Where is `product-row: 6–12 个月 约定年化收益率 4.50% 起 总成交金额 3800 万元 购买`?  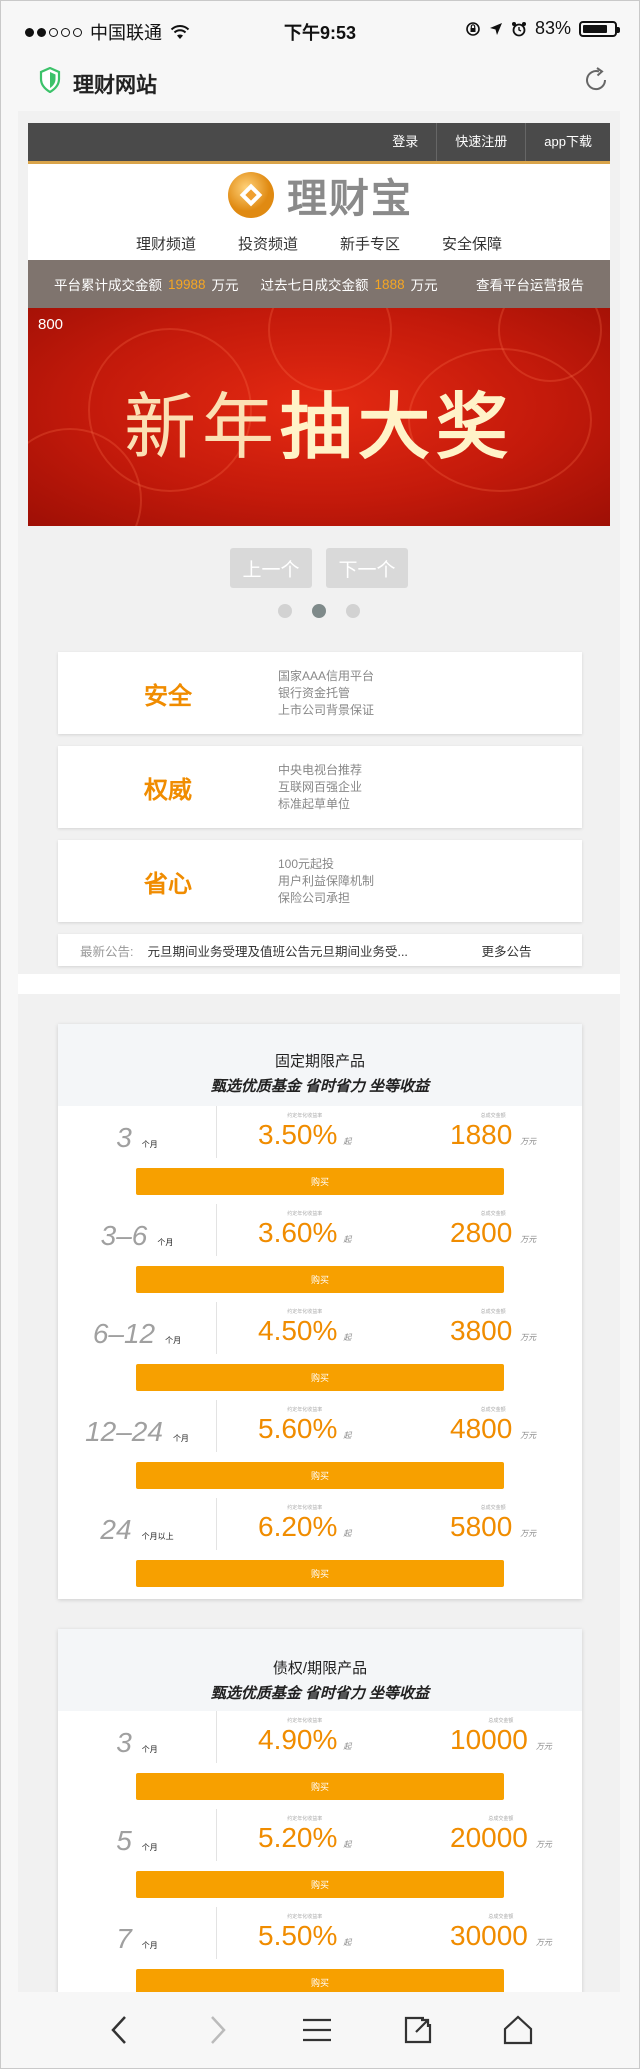
product-row: 6–12 个月 约定年化收益率 4.50% 起 总成交金额 3800 万元 购买 is located at coordinates (320, 1351).